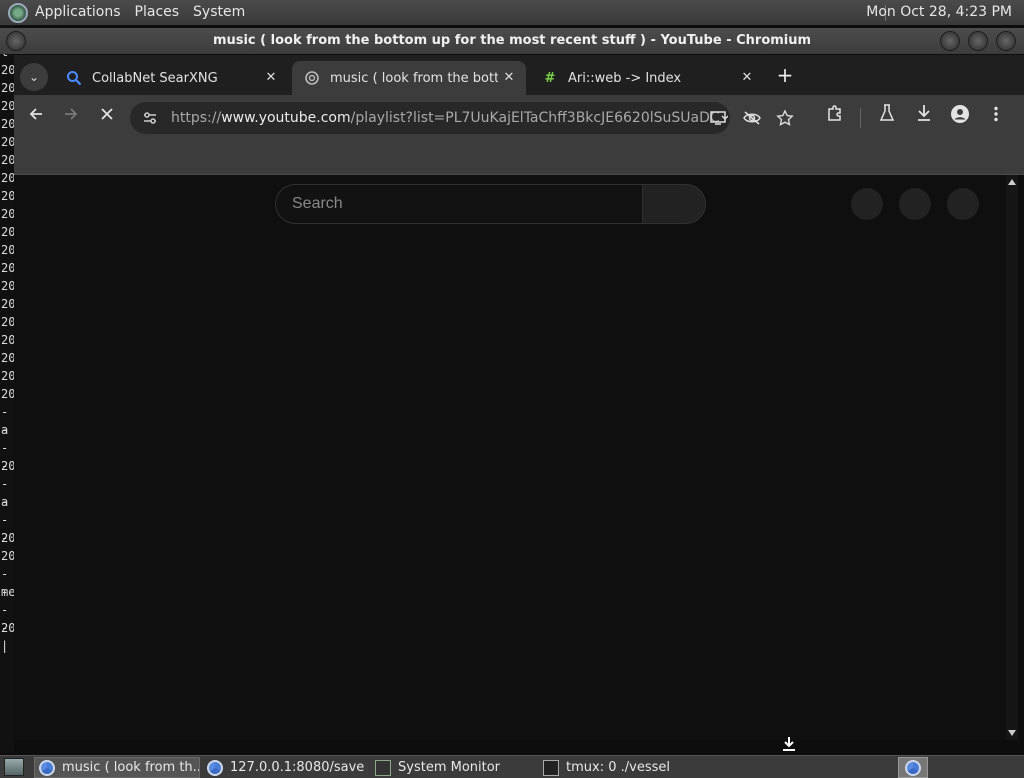 This screenshot has height=778, width=1024. What do you see at coordinates (551, 767) in the screenshot?
I see `terminal-icon` at bounding box center [551, 767].